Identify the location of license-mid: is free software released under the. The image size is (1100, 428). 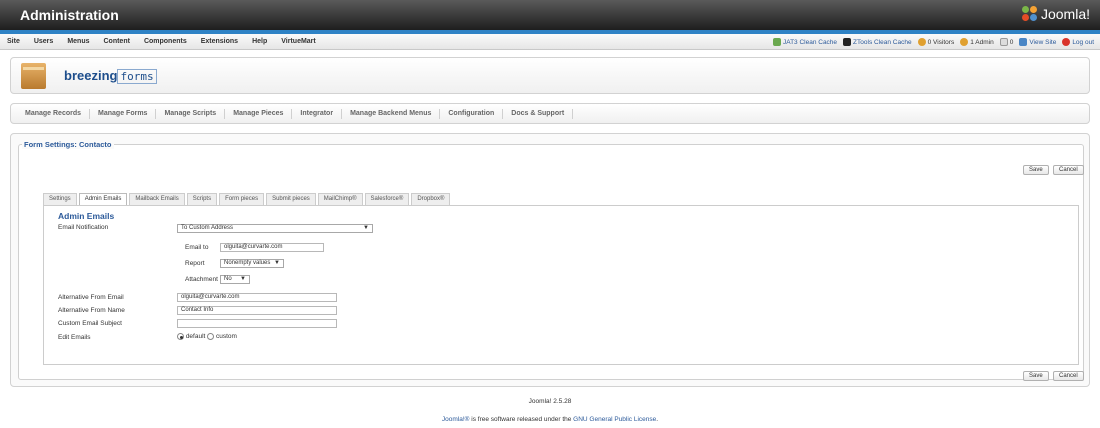
(521, 419).